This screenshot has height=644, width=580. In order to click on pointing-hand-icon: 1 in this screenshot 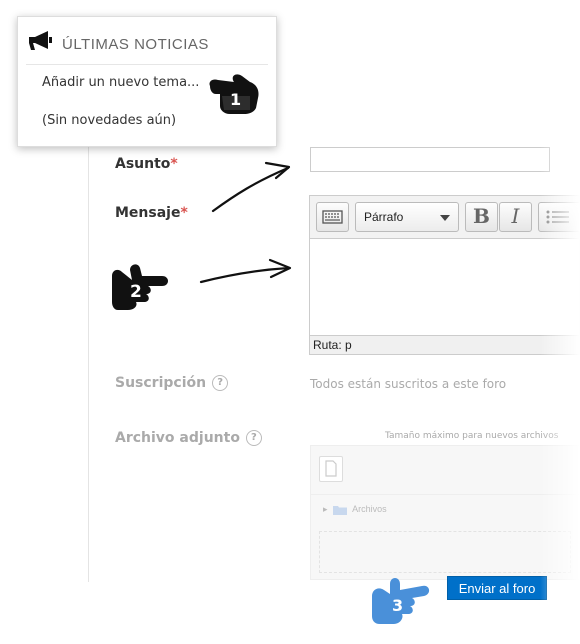, I will do `click(234, 93)`.